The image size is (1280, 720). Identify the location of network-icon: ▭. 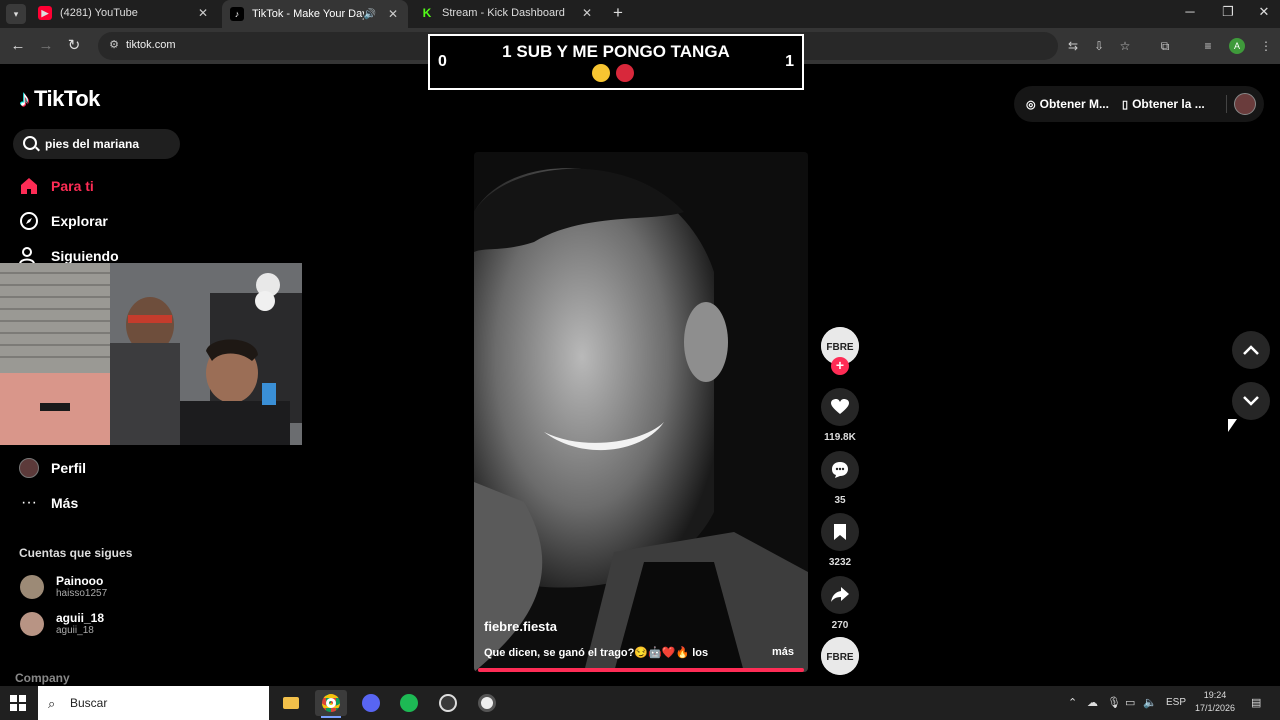
(1130, 702).